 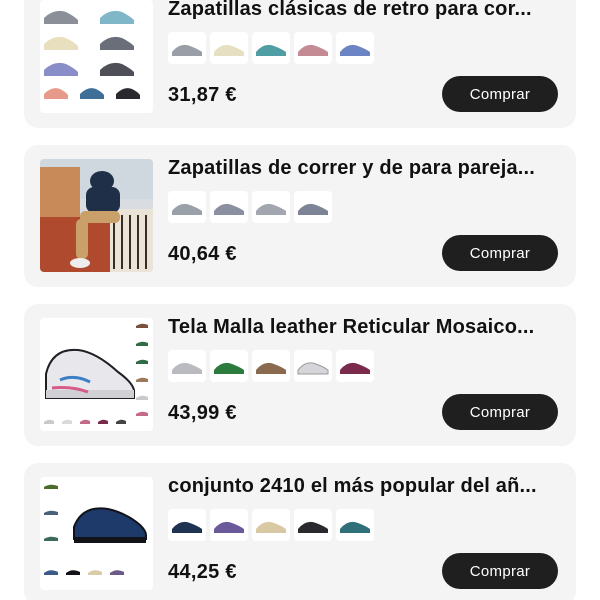 I want to click on shoe-grid-image, so click(x=92, y=54).